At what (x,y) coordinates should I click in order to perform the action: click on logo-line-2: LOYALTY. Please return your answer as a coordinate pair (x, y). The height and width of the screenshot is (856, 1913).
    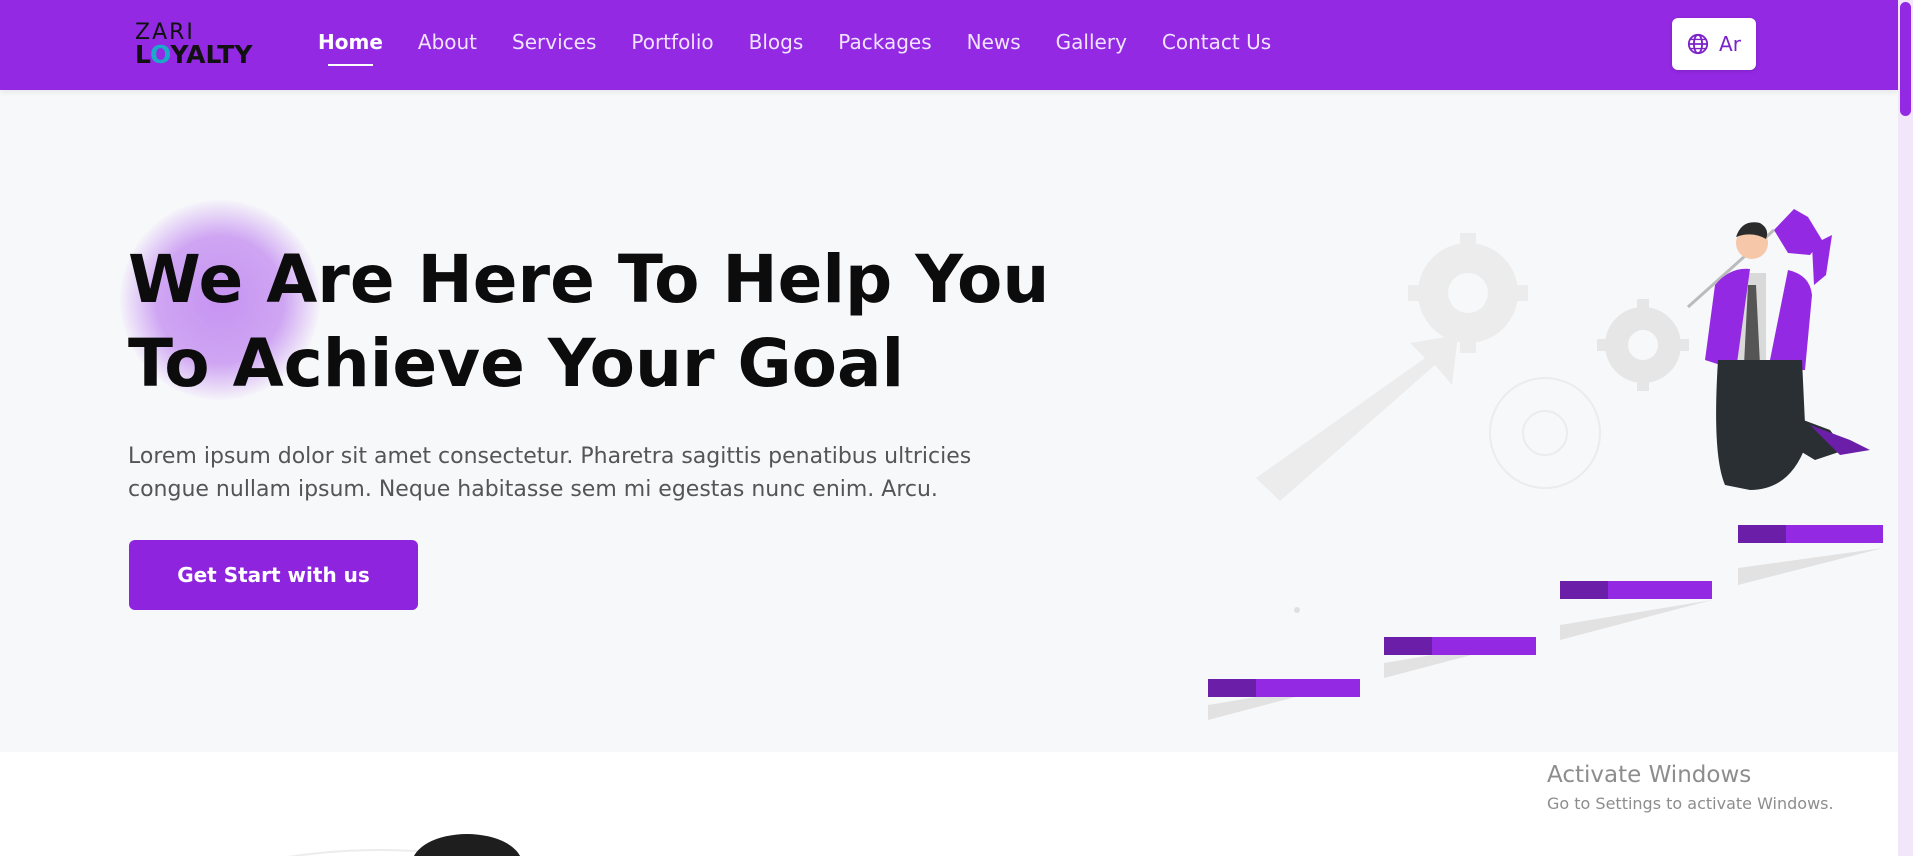
    Looking at the image, I should click on (194, 54).